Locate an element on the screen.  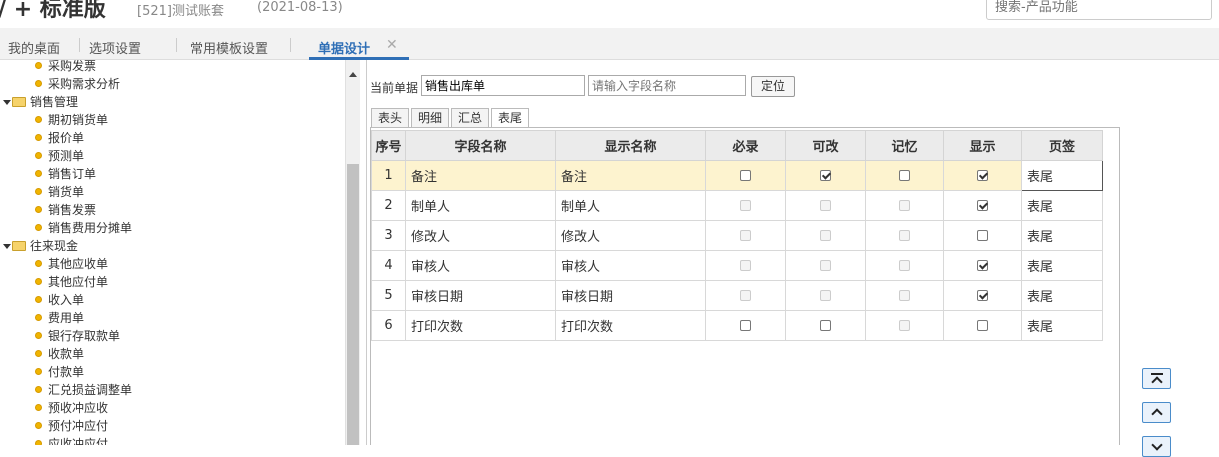
display-name-cell: 备注 is located at coordinates (630, 175).